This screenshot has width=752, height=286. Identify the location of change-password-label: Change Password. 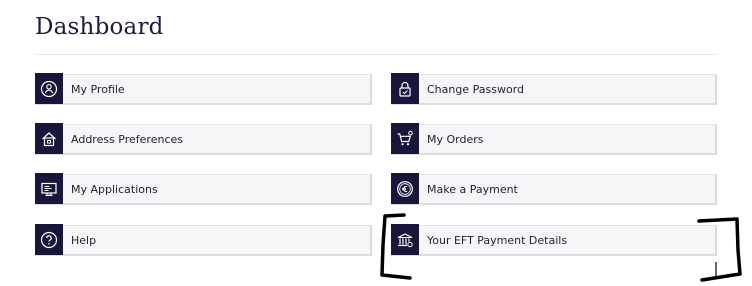
(475, 89).